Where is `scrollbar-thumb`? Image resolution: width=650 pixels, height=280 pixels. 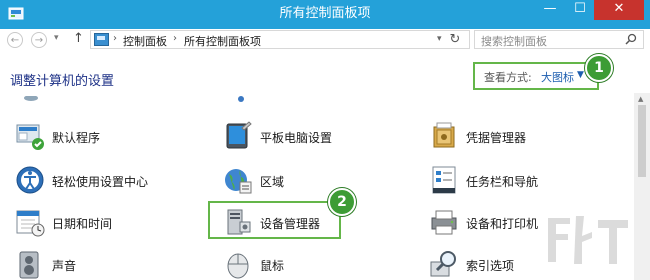 scrollbar-thumb is located at coordinates (642, 141).